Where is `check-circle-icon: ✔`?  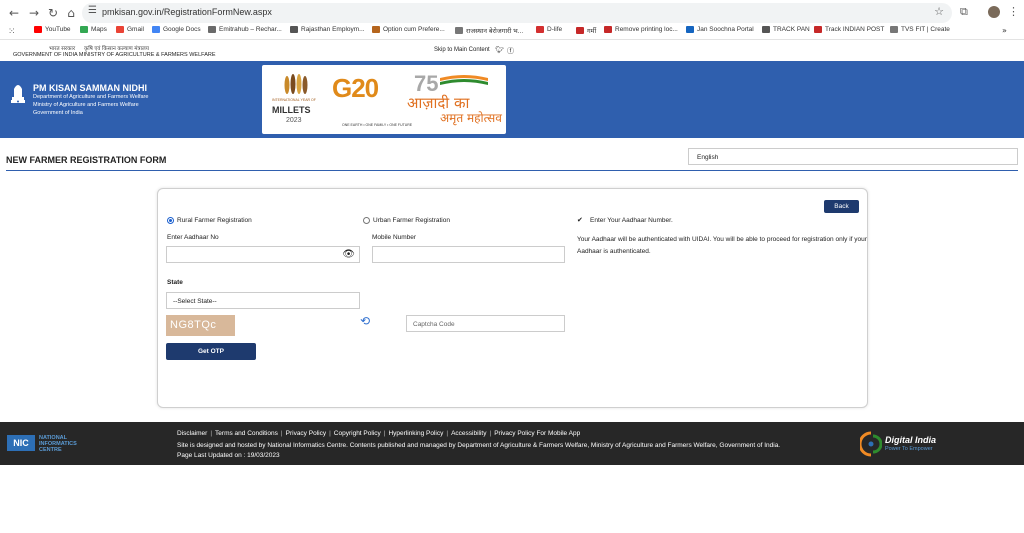
check-circle-icon: ✔ is located at coordinates (580, 220).